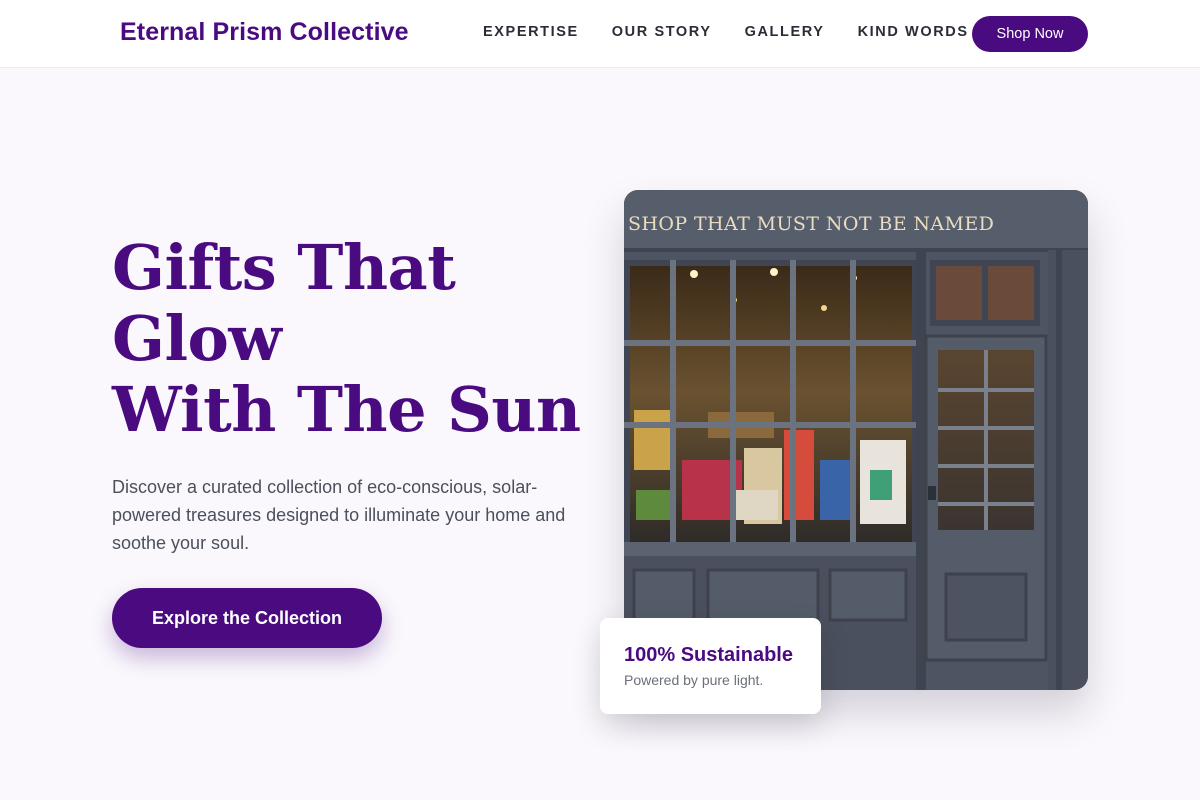 The image size is (1200, 800). Describe the element at coordinates (694, 680) in the screenshot. I see `badge-subtitle: Powered by pure light.` at that location.